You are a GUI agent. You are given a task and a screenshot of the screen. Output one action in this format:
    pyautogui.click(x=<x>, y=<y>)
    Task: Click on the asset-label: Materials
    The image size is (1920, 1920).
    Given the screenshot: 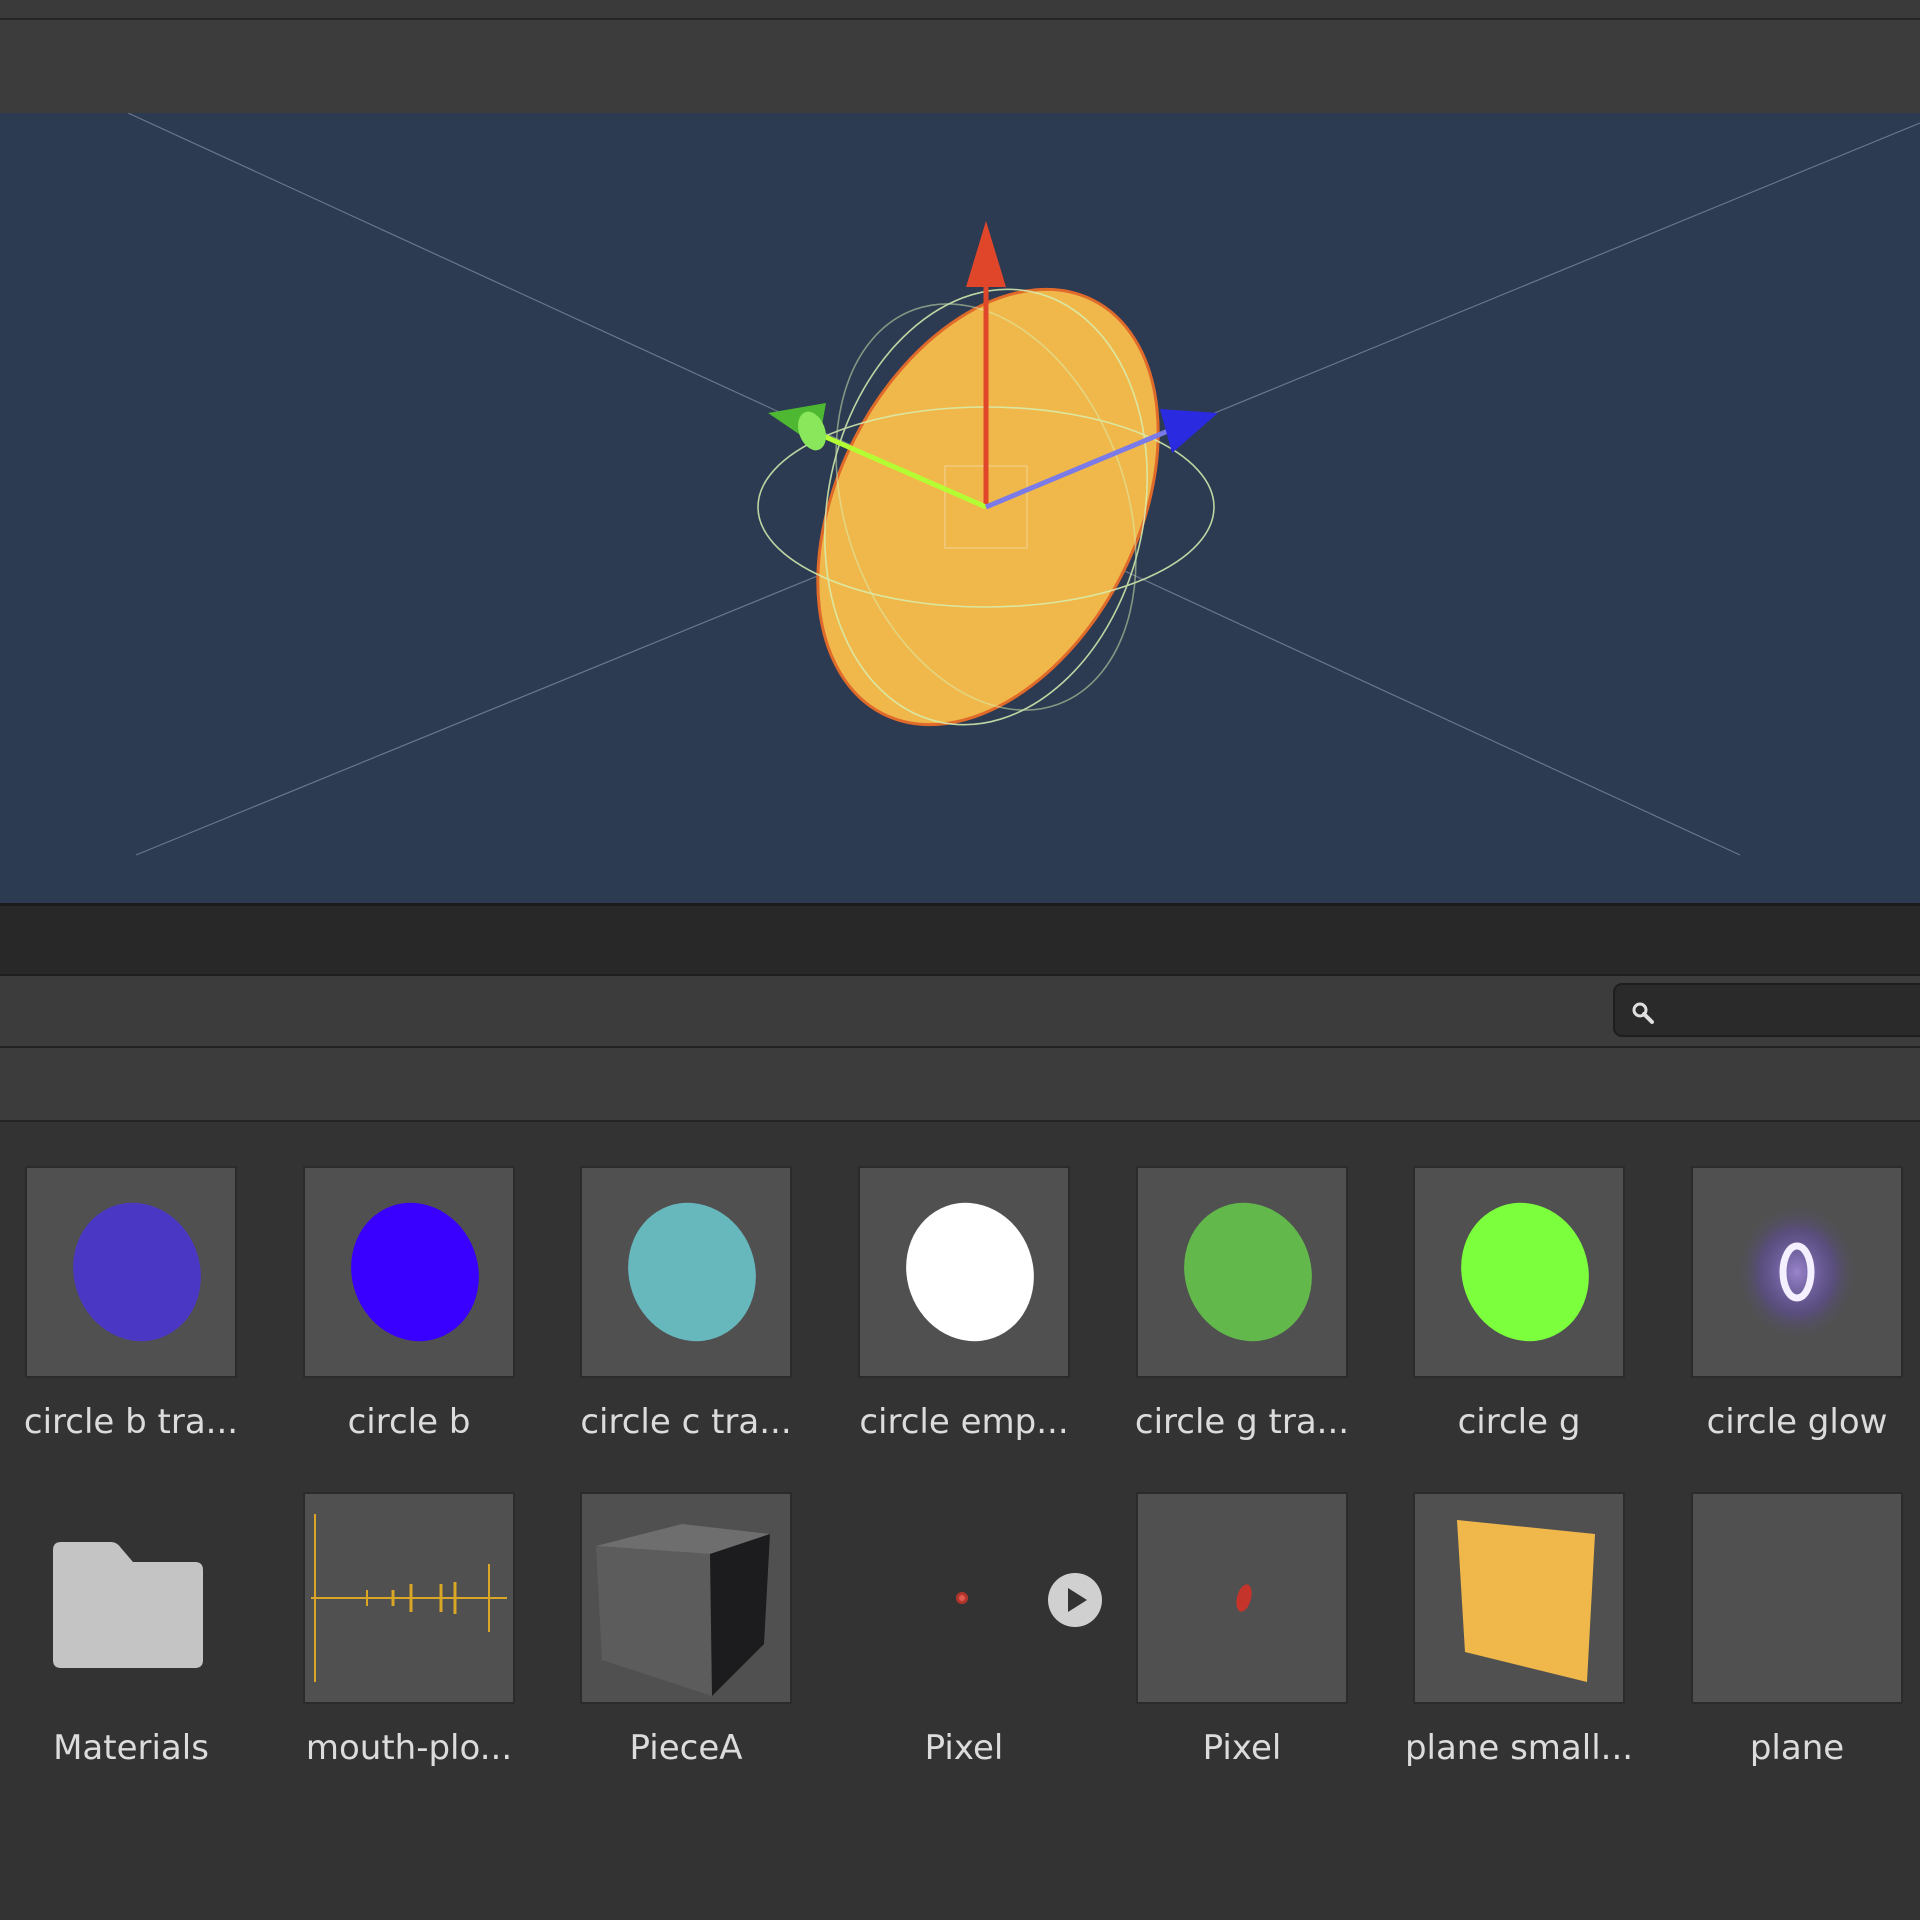 What is the action you would take?
    pyautogui.click(x=131, y=1748)
    